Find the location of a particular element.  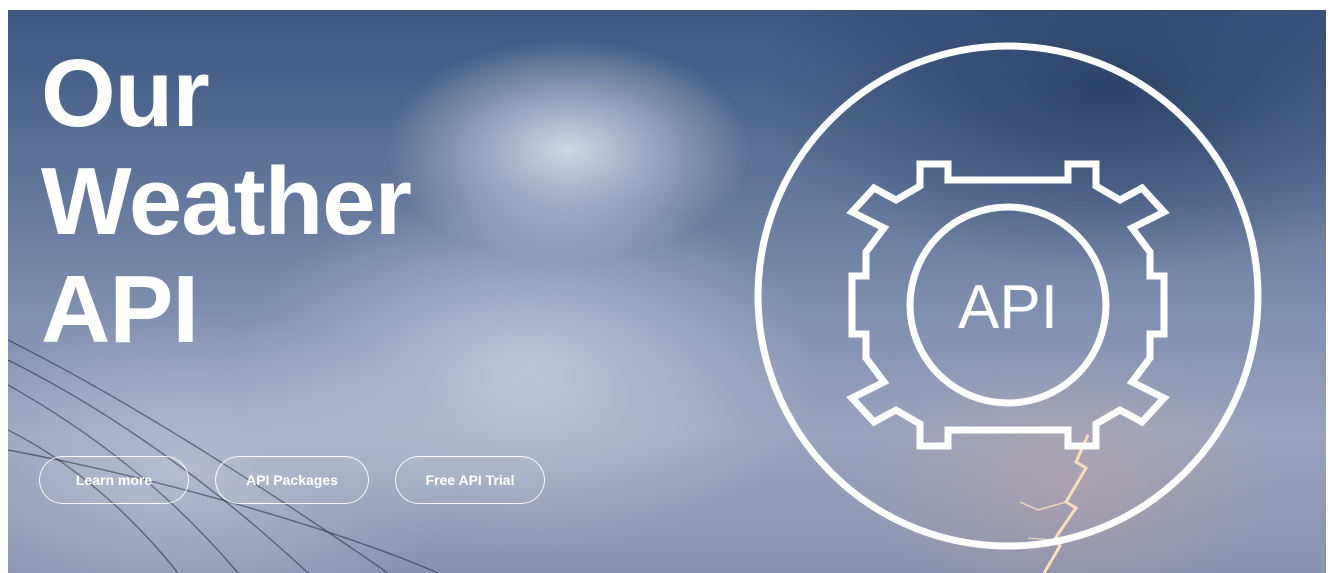

free-api-trial-button: Free API Trial is located at coordinates (470, 480).